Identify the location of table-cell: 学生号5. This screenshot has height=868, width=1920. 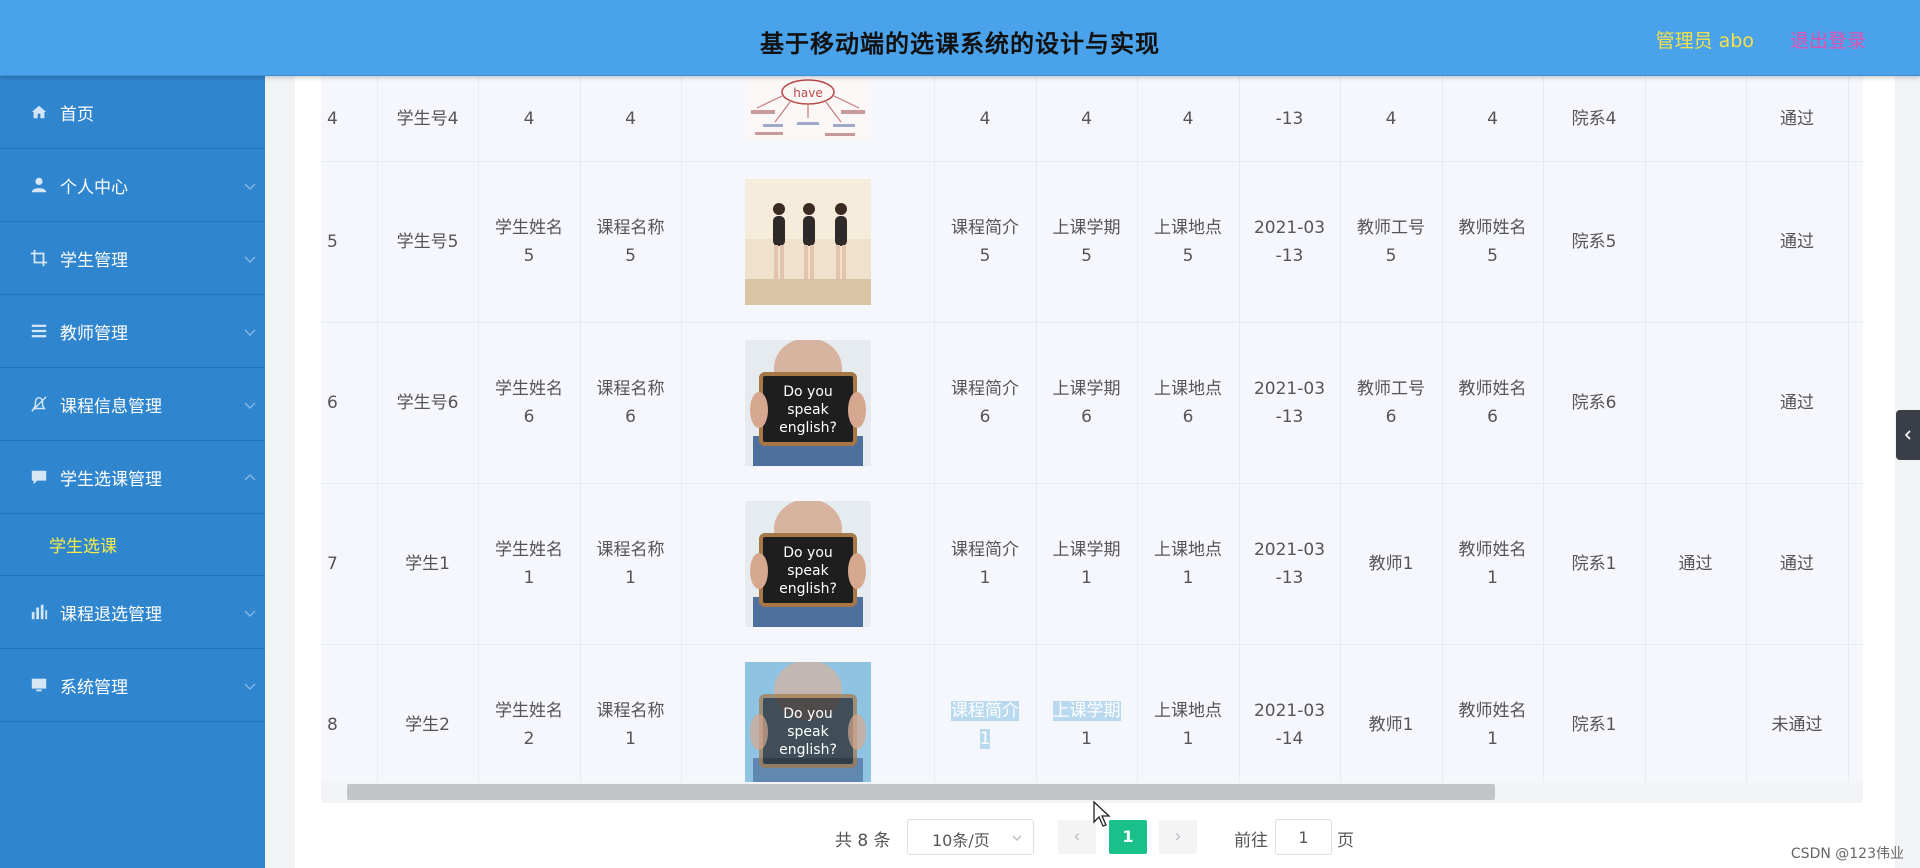
(428, 242).